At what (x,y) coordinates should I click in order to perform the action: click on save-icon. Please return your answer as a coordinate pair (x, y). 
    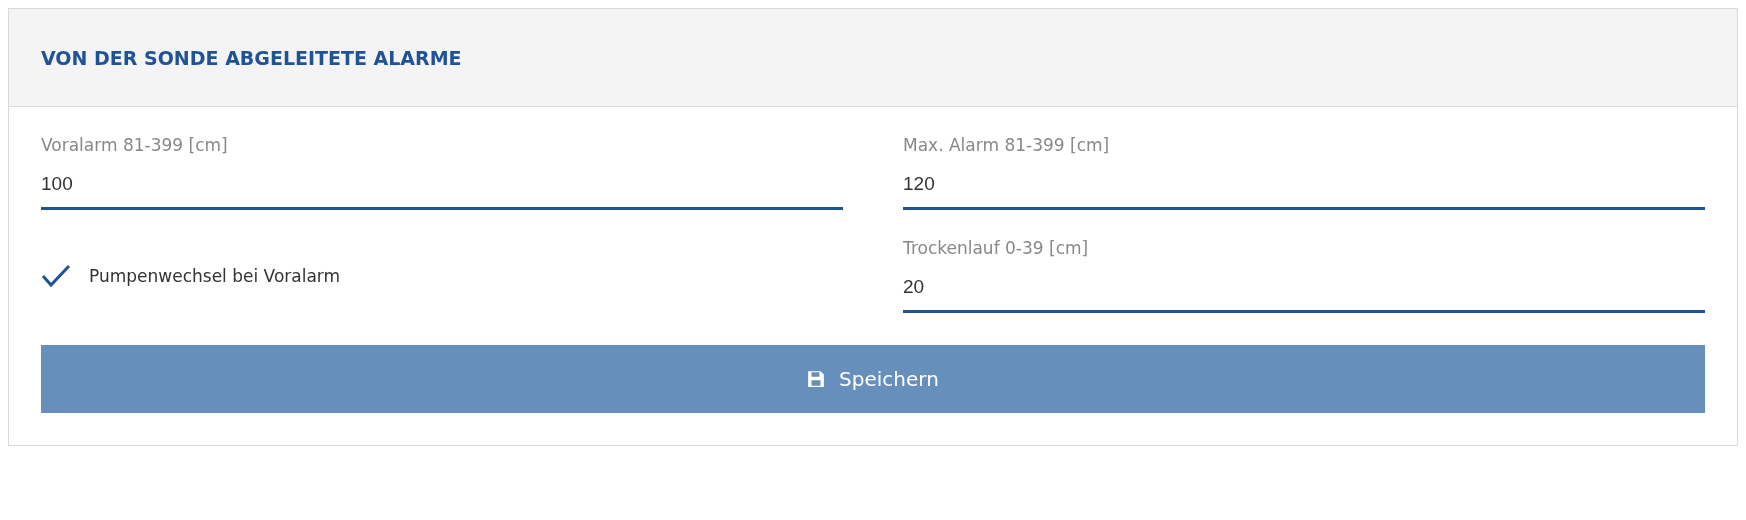
    Looking at the image, I should click on (816, 379).